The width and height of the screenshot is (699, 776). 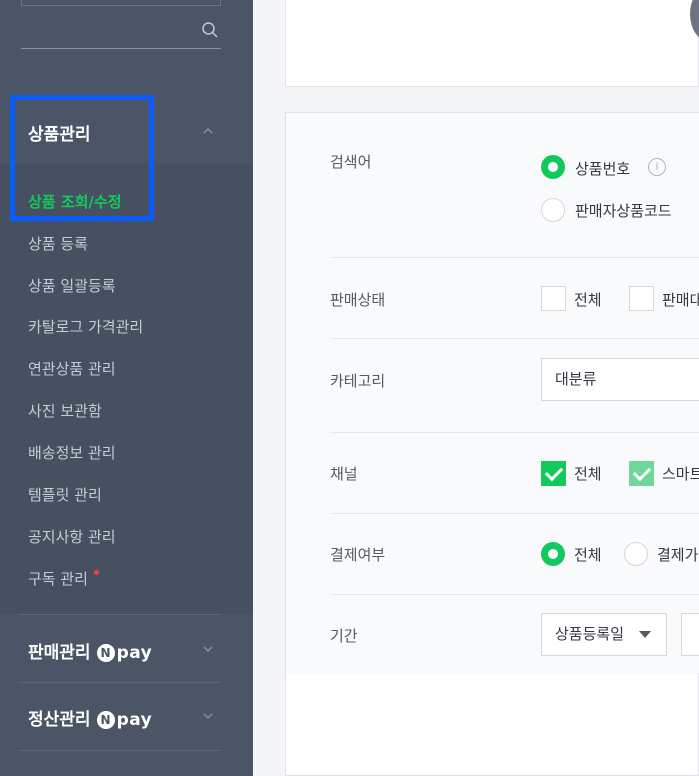 What do you see at coordinates (121, 3) in the screenshot?
I see `search-box-edge` at bounding box center [121, 3].